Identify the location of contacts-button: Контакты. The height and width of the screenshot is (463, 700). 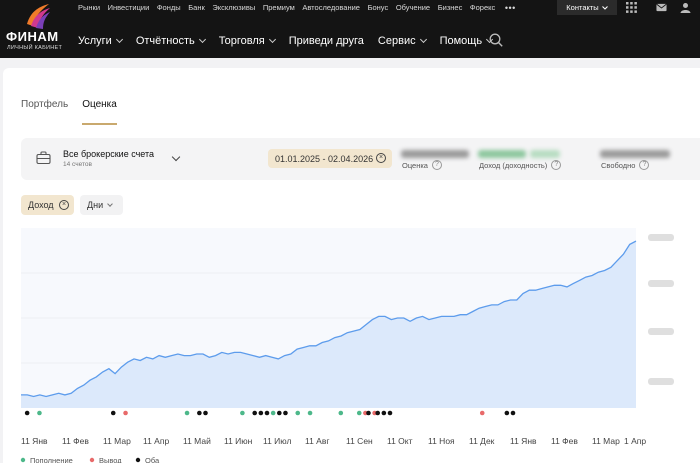
(587, 7).